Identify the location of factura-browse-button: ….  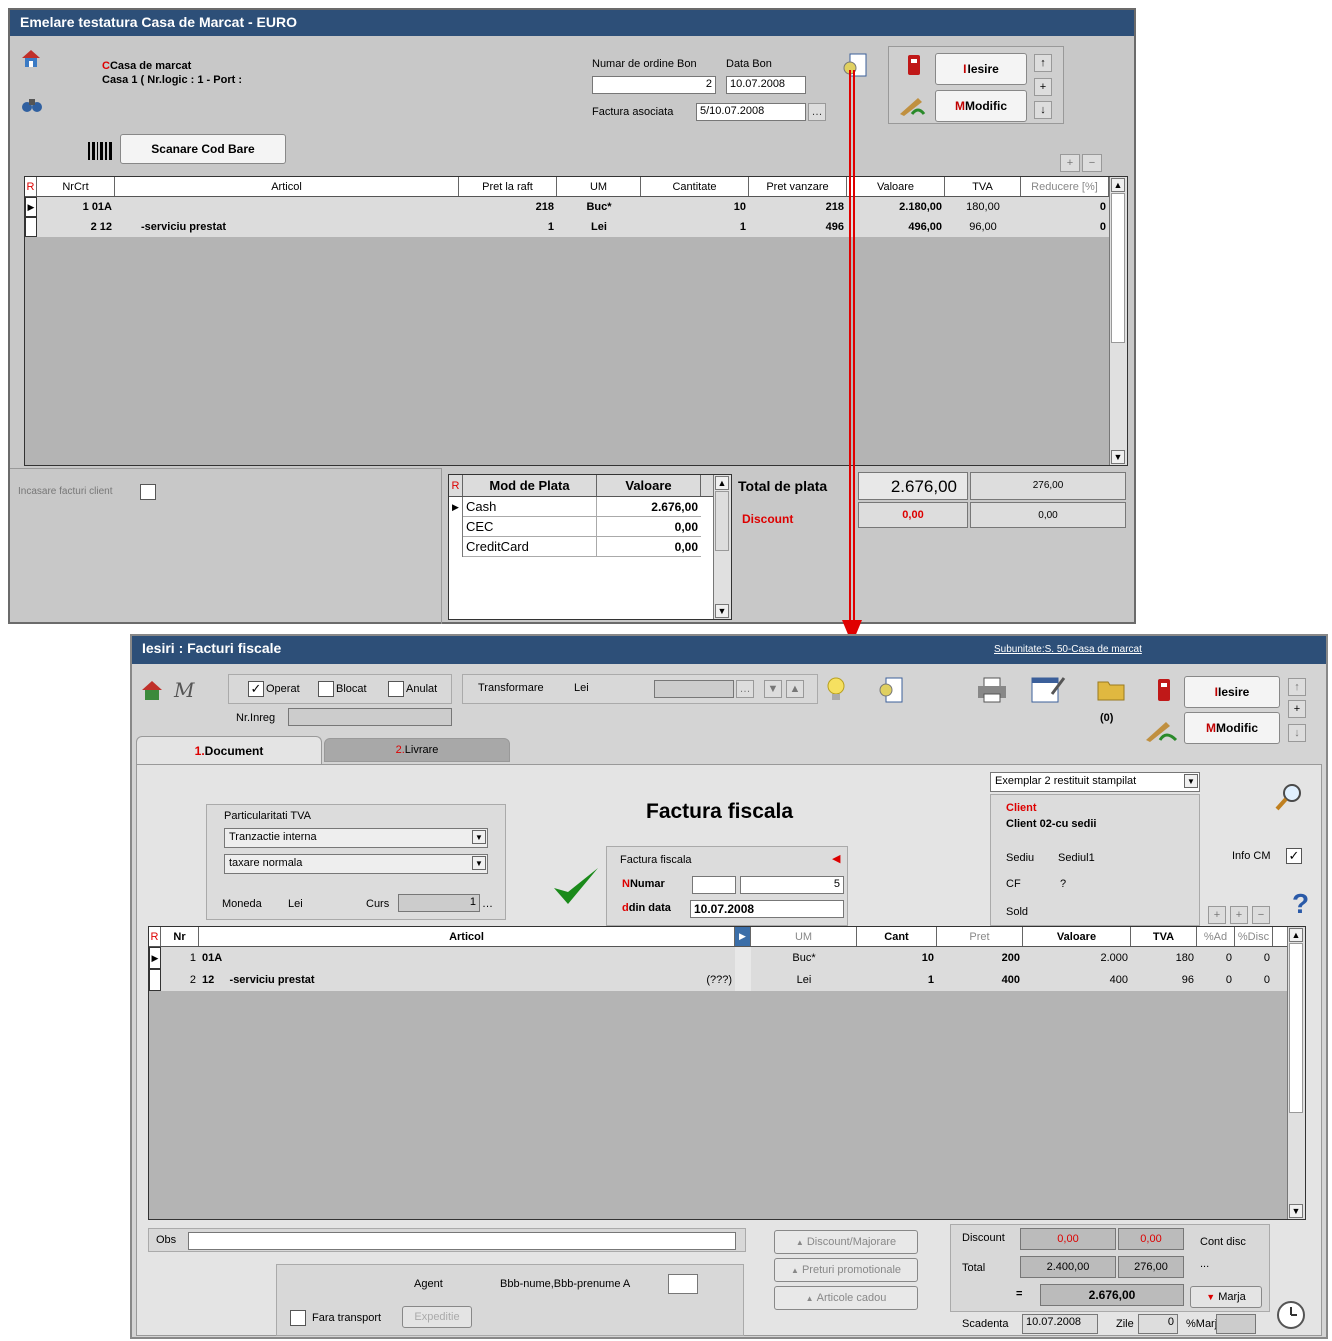
(817, 112).